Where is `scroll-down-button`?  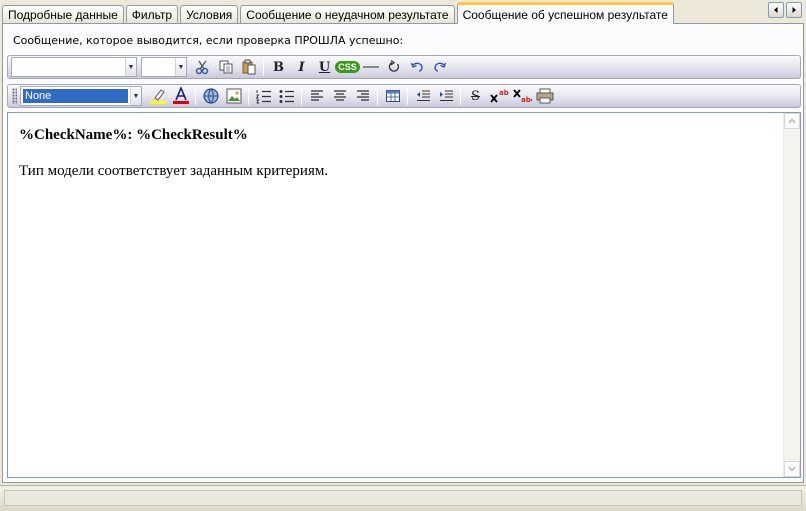
scroll-down-button is located at coordinates (792, 469).